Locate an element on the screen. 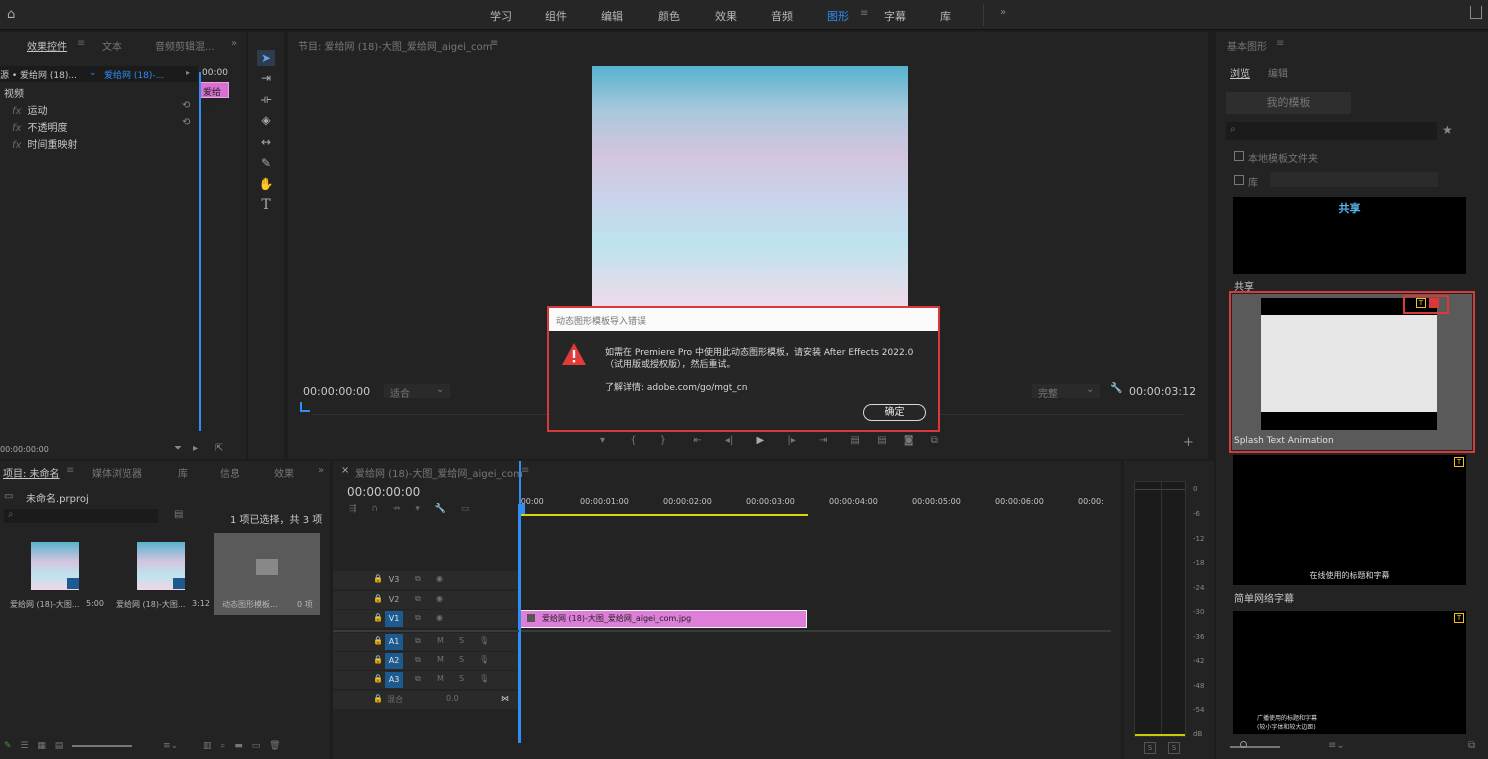 The width and height of the screenshot is (1488, 759). go-to-out-icon: ⇥ is located at coordinates (823, 440).